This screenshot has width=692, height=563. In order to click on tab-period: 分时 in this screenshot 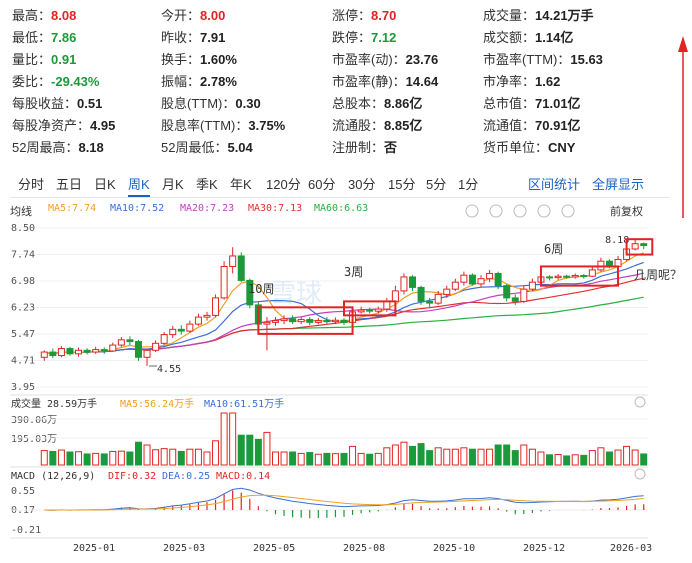, I will do `click(31, 185)`.